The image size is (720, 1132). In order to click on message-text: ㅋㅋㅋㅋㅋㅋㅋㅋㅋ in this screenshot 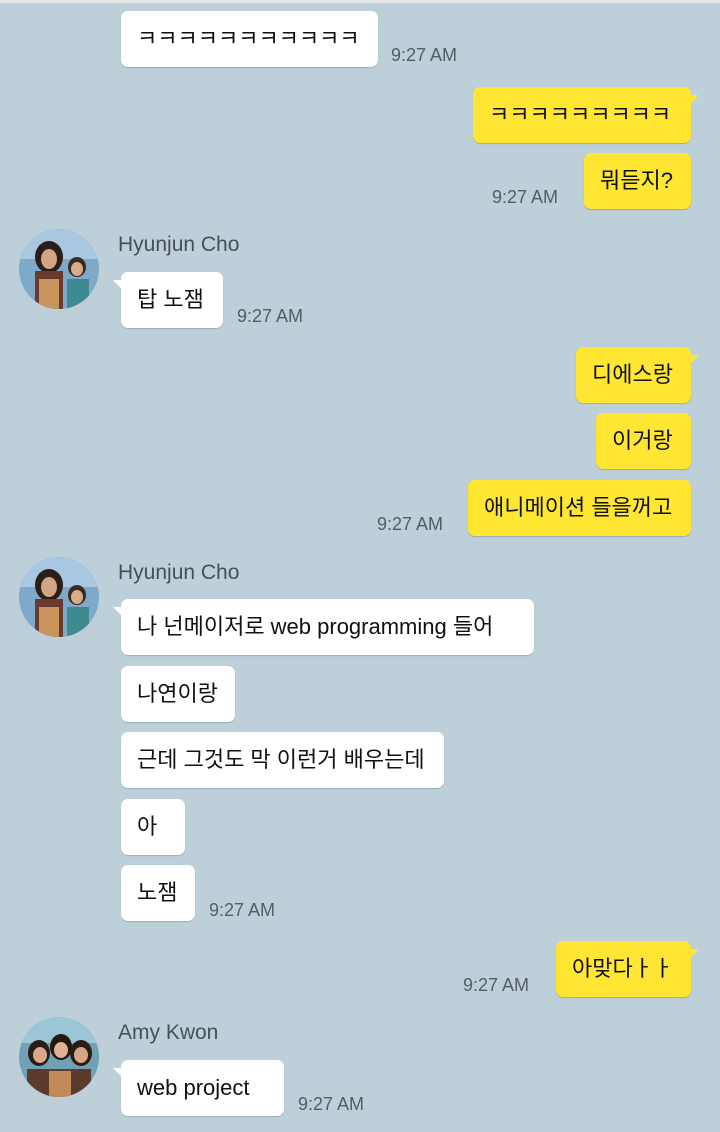, I will do `click(580, 114)`.